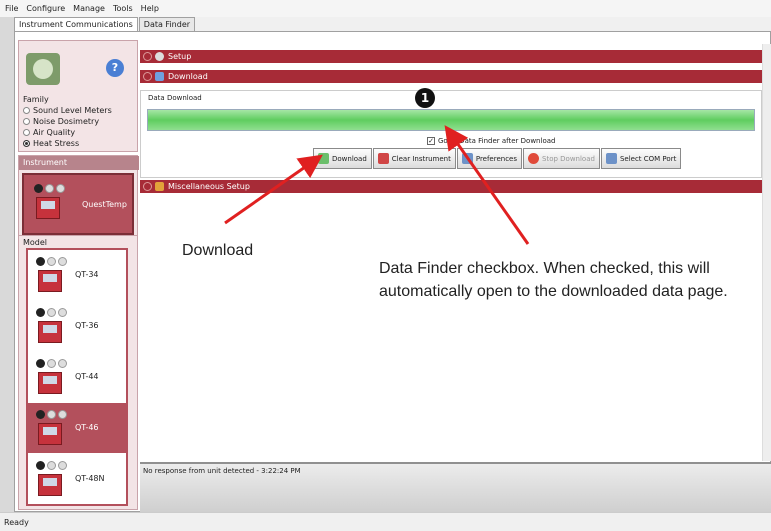 This screenshot has width=771, height=531. What do you see at coordinates (451, 76) in the screenshot?
I see `download-section-bar: Download` at bounding box center [451, 76].